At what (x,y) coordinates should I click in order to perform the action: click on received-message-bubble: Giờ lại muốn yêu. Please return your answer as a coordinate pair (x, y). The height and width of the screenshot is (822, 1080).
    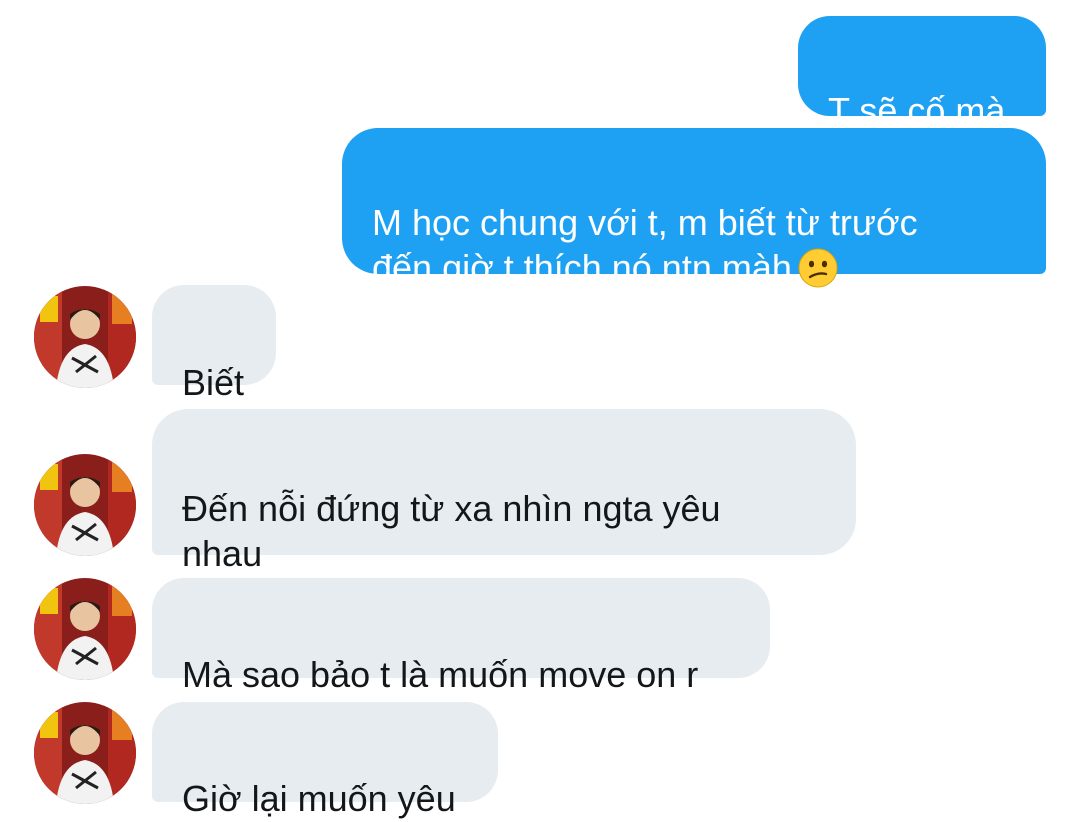
    Looking at the image, I should click on (325, 760).